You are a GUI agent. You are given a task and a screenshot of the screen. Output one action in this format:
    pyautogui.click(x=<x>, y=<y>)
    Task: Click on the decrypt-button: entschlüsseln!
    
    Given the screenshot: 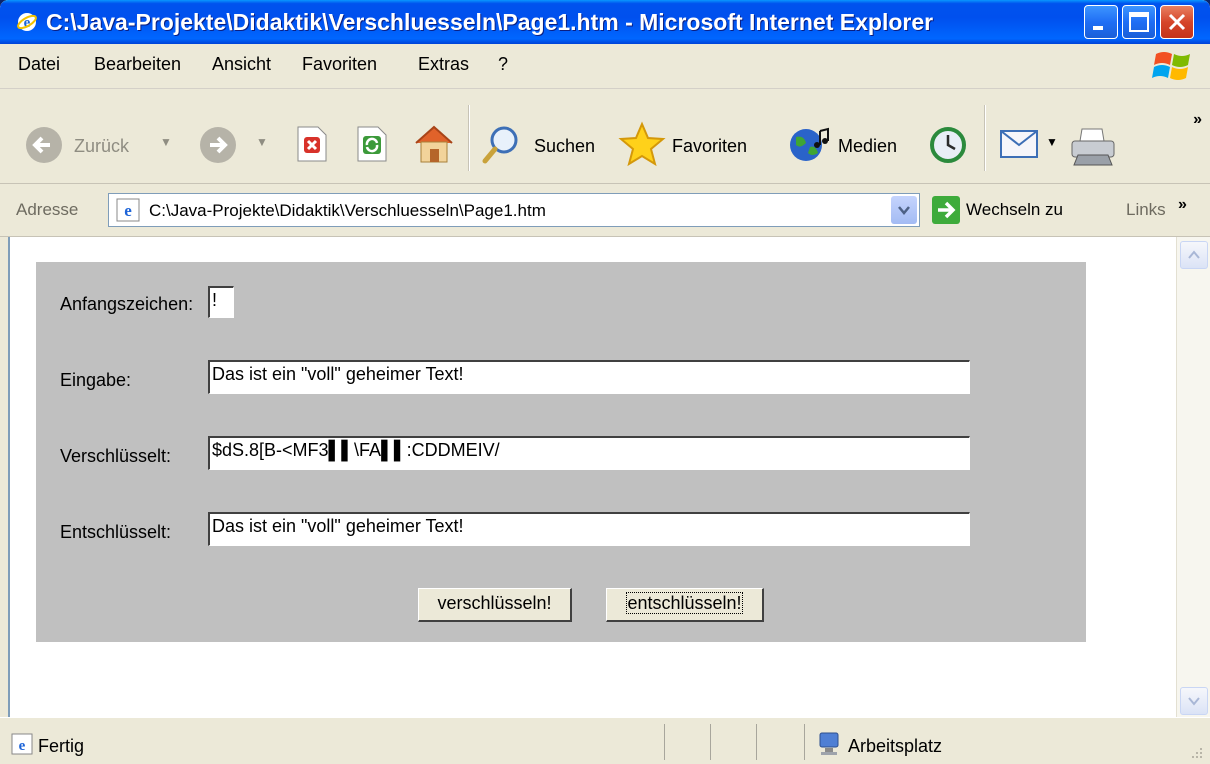 What is the action you would take?
    pyautogui.click(x=685, y=605)
    